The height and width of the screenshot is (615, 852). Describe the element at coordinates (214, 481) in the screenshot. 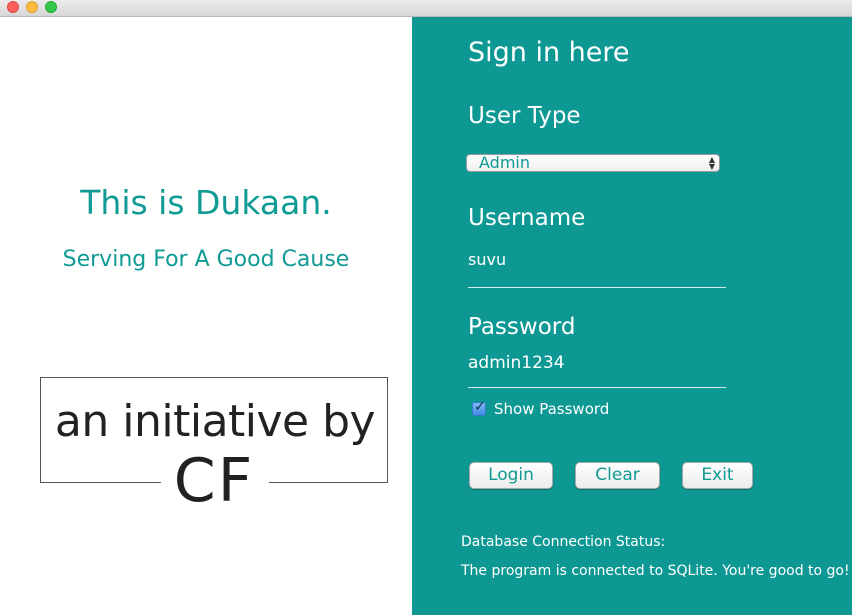

I see `logo-cf-text: CF` at that location.